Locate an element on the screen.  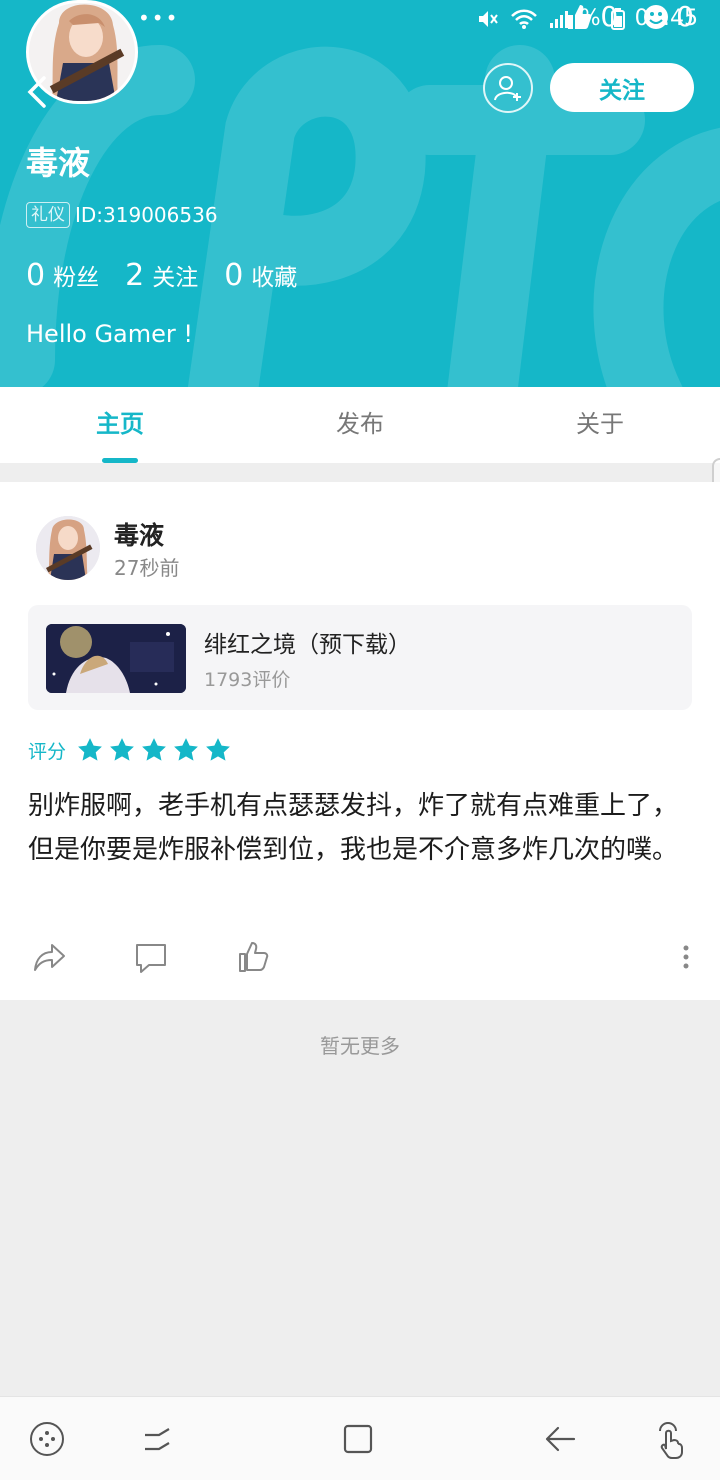
touch-icon is located at coordinates (670, 1439).